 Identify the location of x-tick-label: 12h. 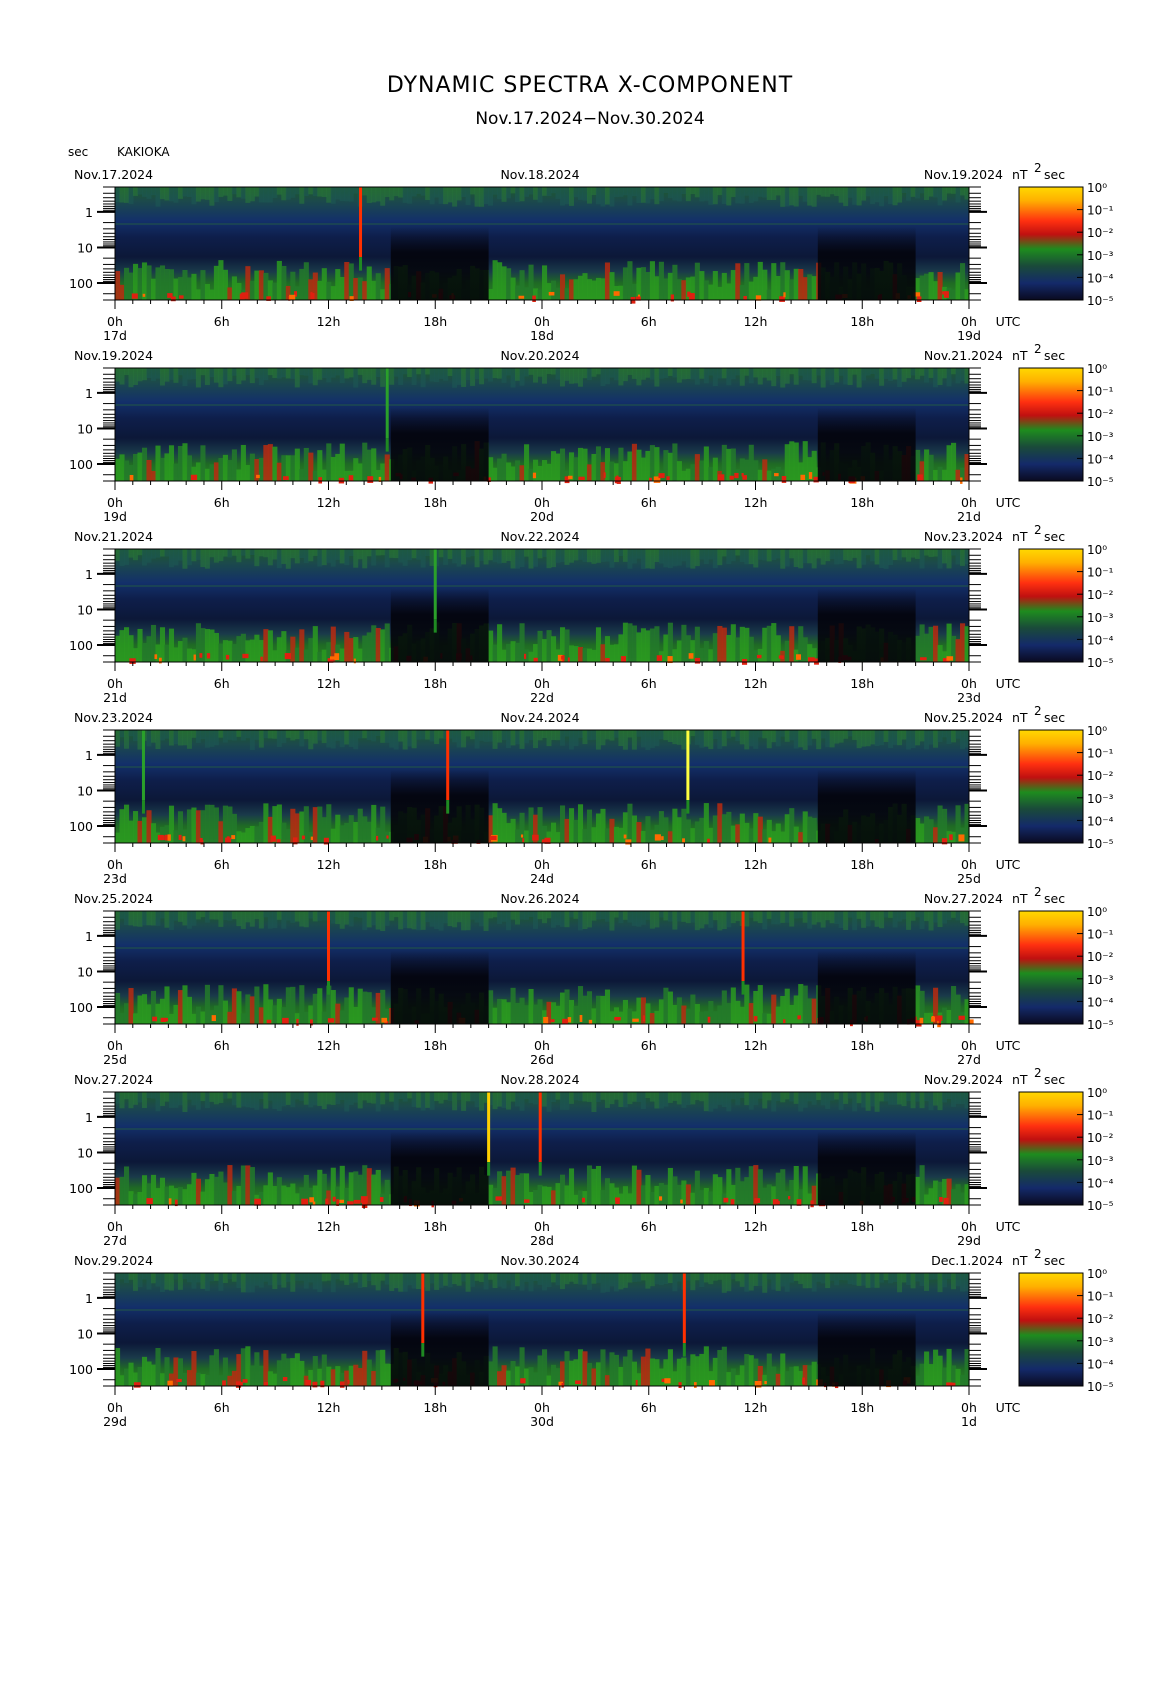
(756, 1407).